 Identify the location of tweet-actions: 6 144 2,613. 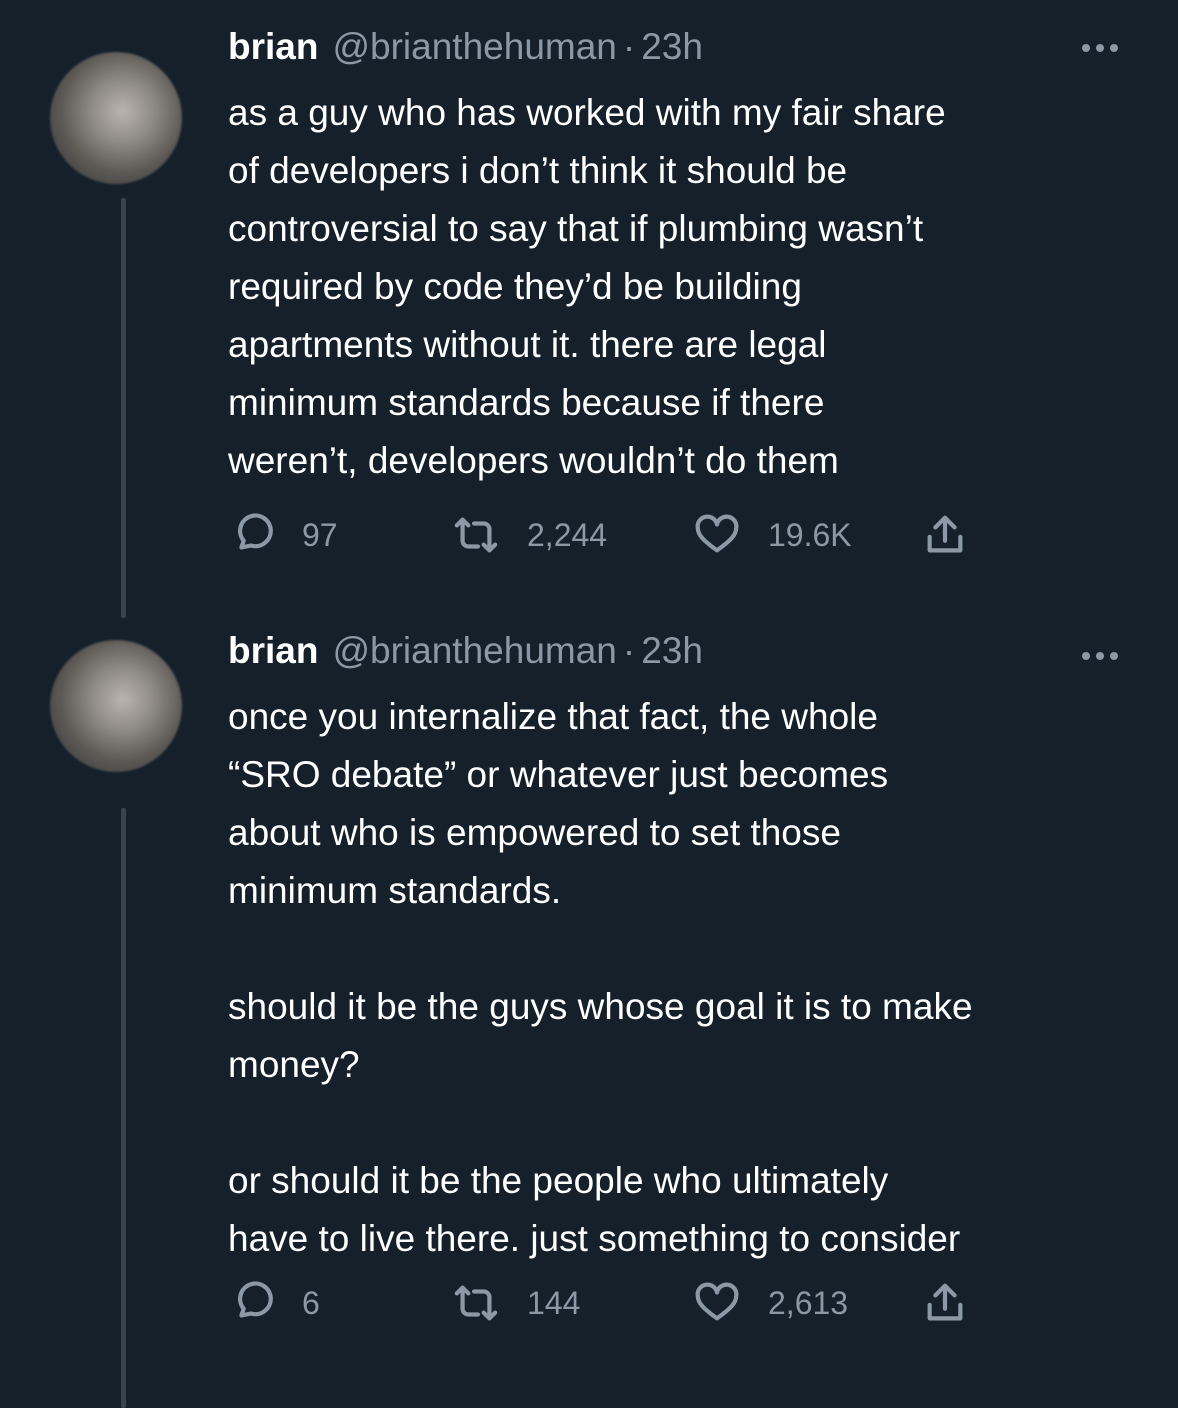
(608, 1305).